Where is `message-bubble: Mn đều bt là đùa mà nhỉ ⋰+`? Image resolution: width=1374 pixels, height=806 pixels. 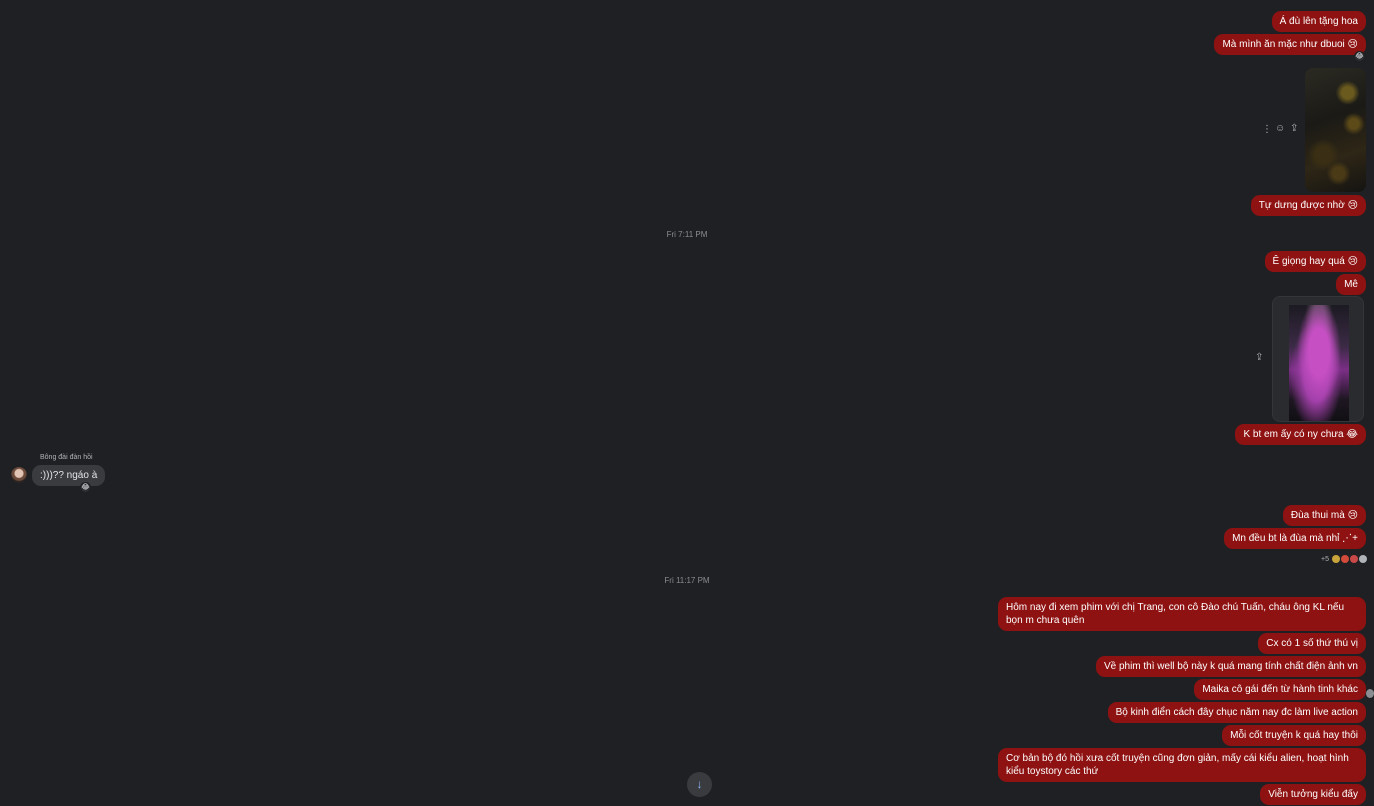 message-bubble: Mn đều bt là đùa mà nhỉ ⋰+ is located at coordinates (1295, 538).